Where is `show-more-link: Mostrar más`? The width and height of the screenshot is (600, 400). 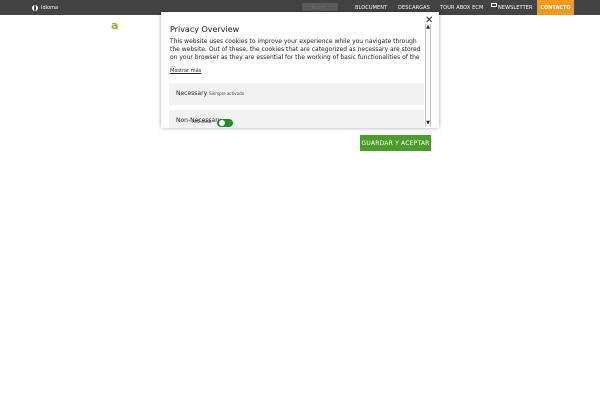
show-more-link: Mostrar más is located at coordinates (185, 71).